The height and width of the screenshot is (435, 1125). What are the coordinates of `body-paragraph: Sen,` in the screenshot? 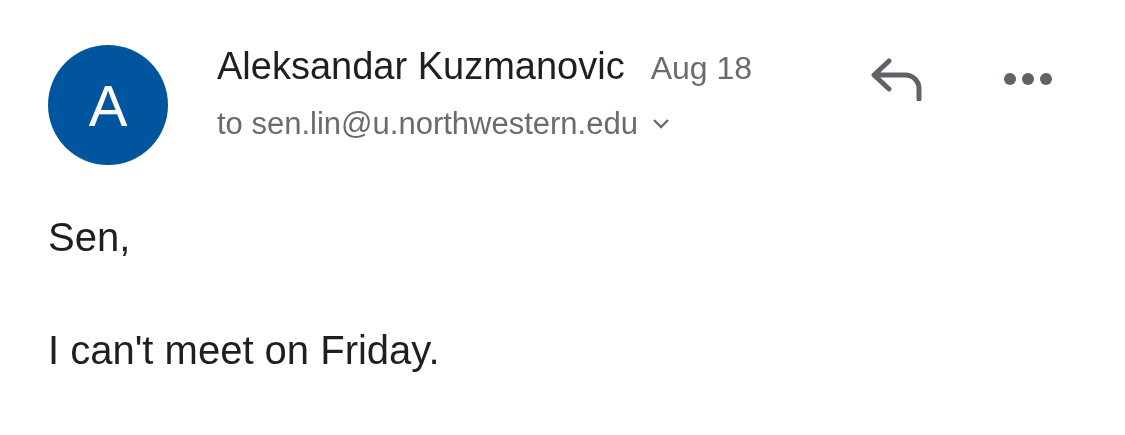 It's located at (90, 237).